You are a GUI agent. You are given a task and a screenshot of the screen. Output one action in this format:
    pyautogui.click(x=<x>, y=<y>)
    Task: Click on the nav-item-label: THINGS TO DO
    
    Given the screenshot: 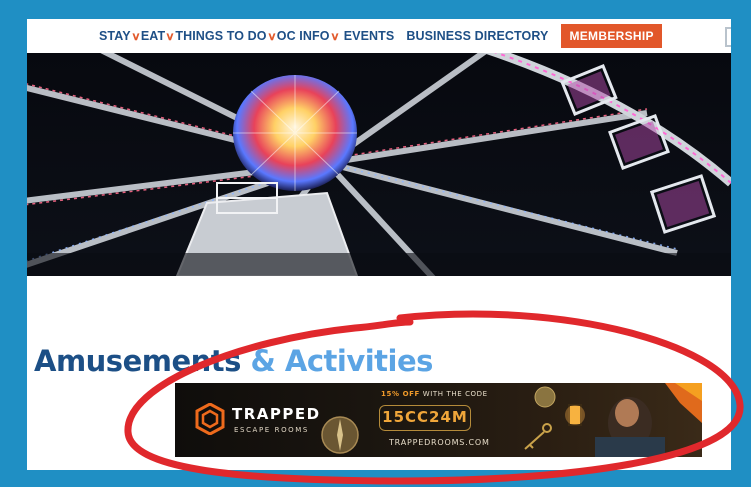 What is the action you would take?
    pyautogui.click(x=221, y=36)
    